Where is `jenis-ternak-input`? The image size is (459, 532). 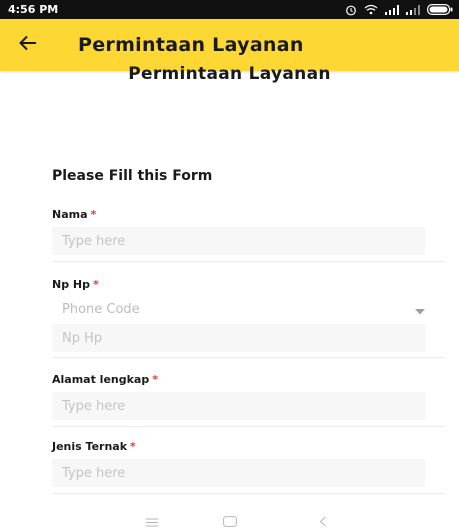
jenis-ternak-input is located at coordinates (238, 473).